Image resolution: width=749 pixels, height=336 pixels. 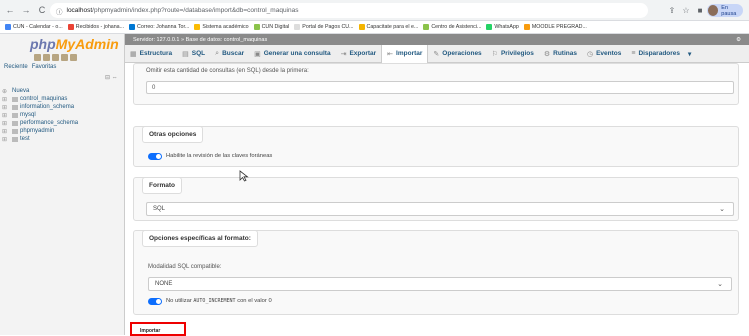 I want to click on chevron-down-icon: ⌄, so click(x=722, y=209).